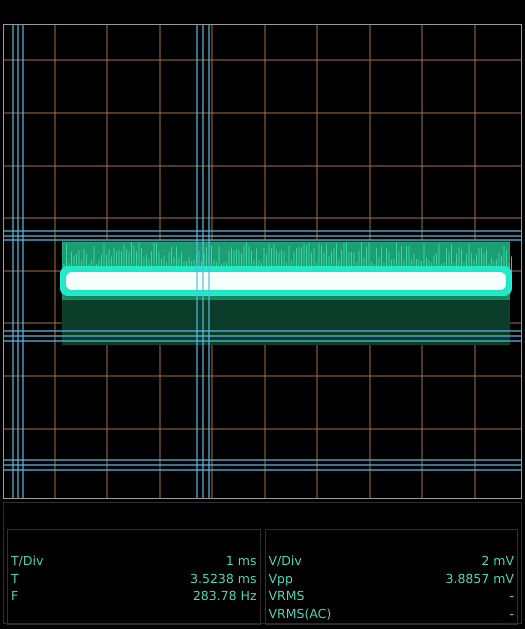 The height and width of the screenshot is (629, 525). Describe the element at coordinates (286, 596) in the screenshot. I see `measurement-label: VRMS` at that location.